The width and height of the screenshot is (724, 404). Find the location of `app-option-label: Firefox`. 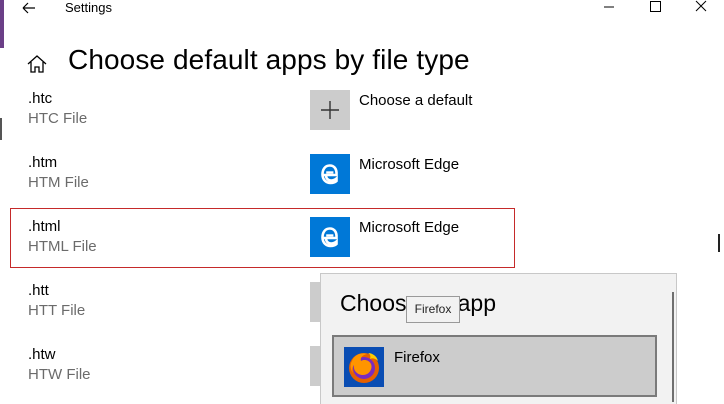

app-option-label: Firefox is located at coordinates (417, 357).